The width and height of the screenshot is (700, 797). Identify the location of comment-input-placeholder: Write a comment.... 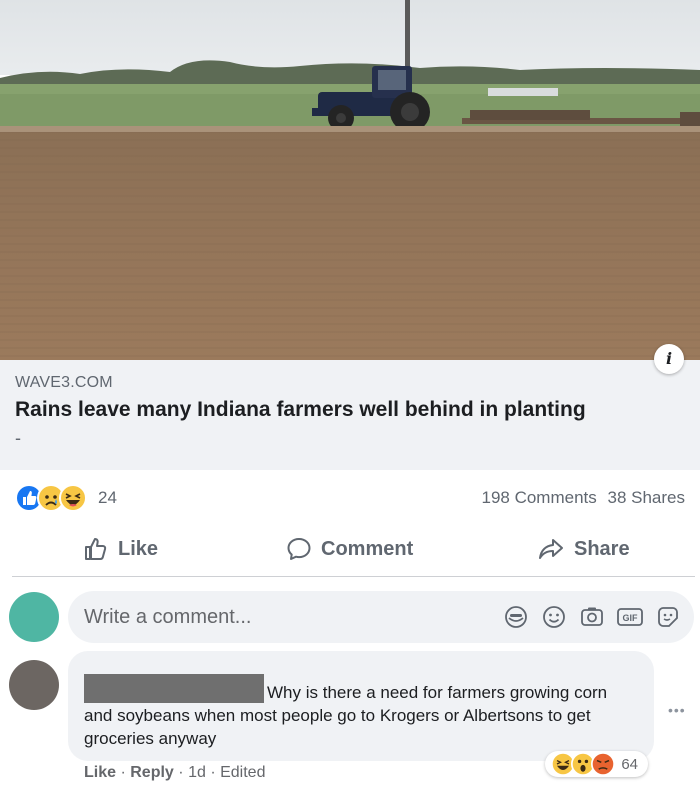
(168, 617).